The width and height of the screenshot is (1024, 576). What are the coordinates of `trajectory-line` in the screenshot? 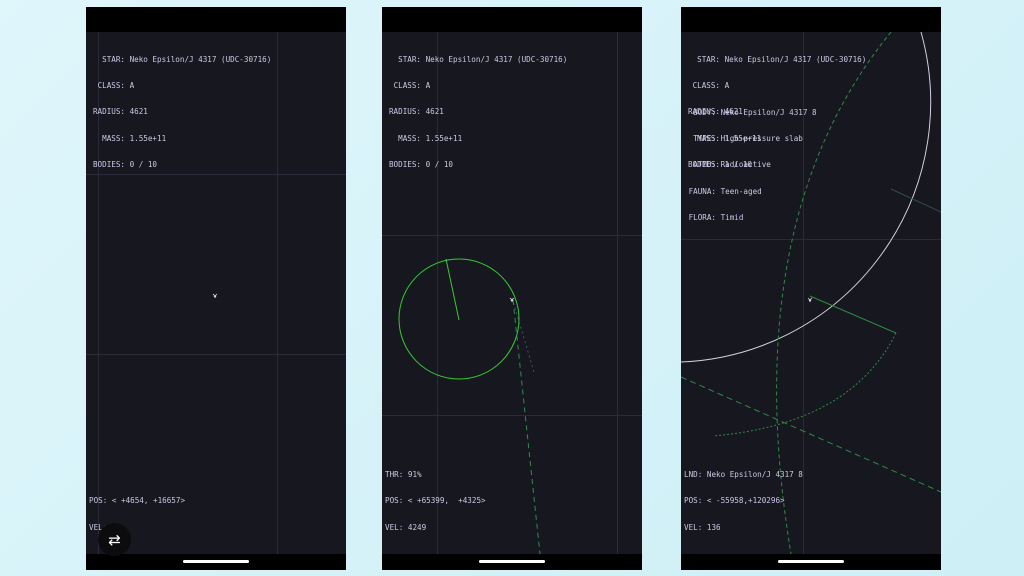 It's located at (526, 426).